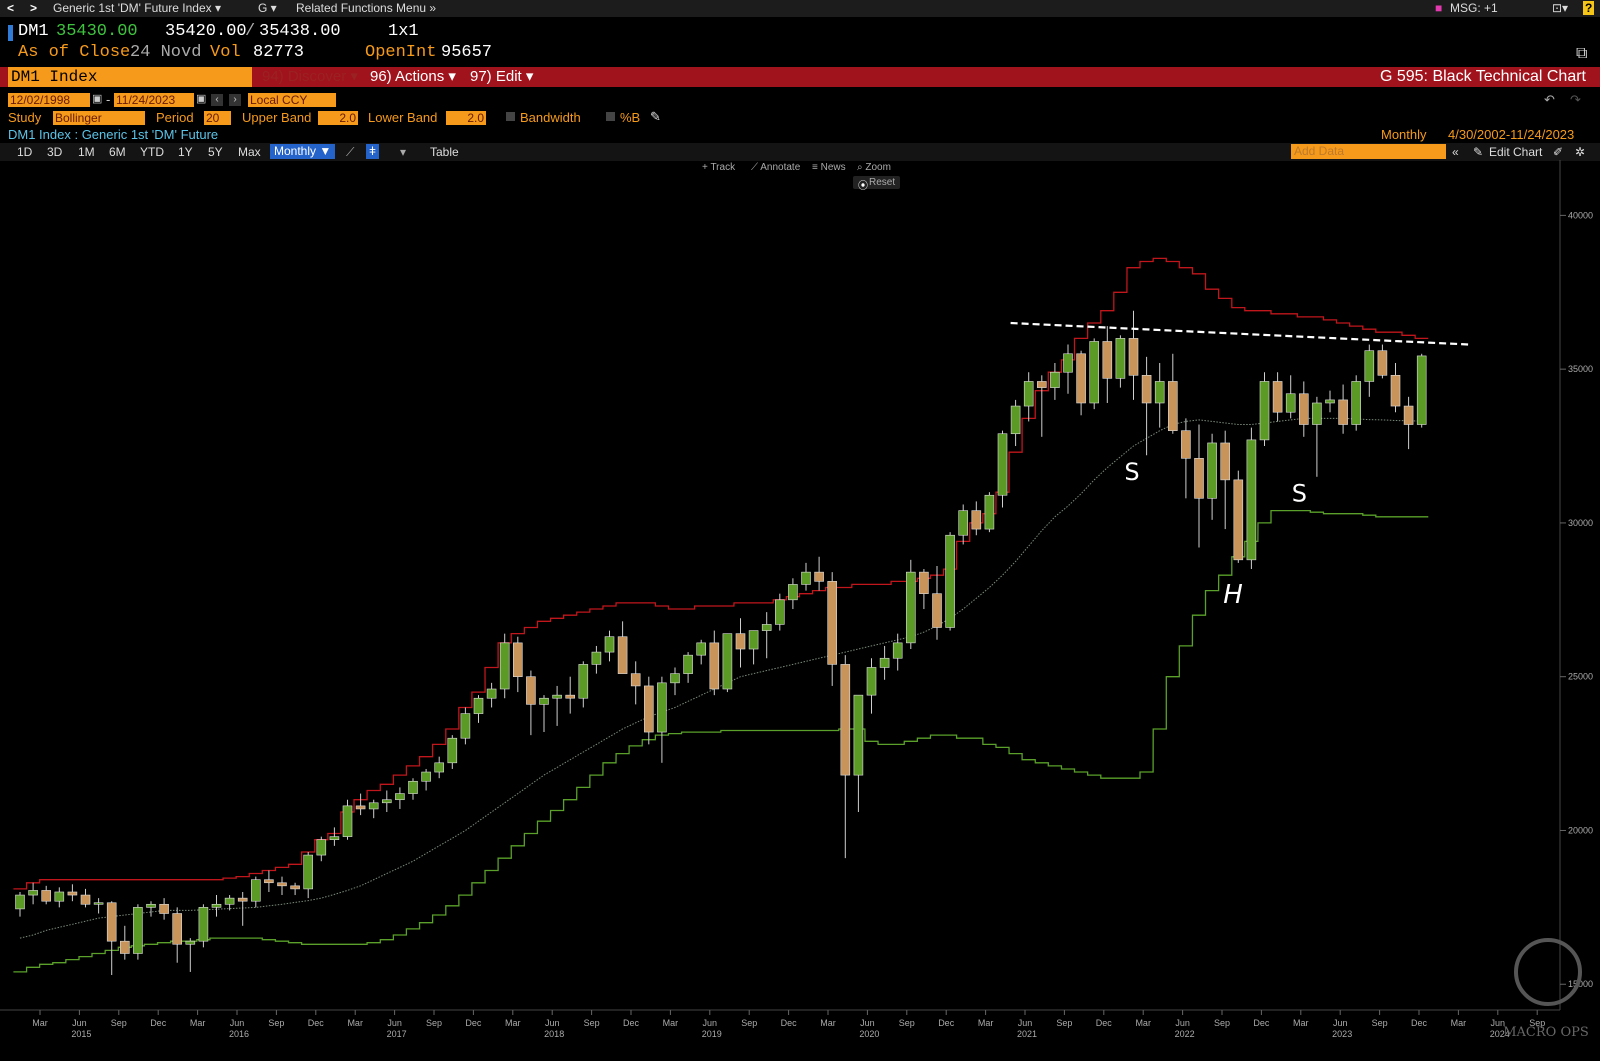 This screenshot has height=1061, width=1600. Describe the element at coordinates (510, 116) in the screenshot. I see `bandwidth-checkbox` at that location.